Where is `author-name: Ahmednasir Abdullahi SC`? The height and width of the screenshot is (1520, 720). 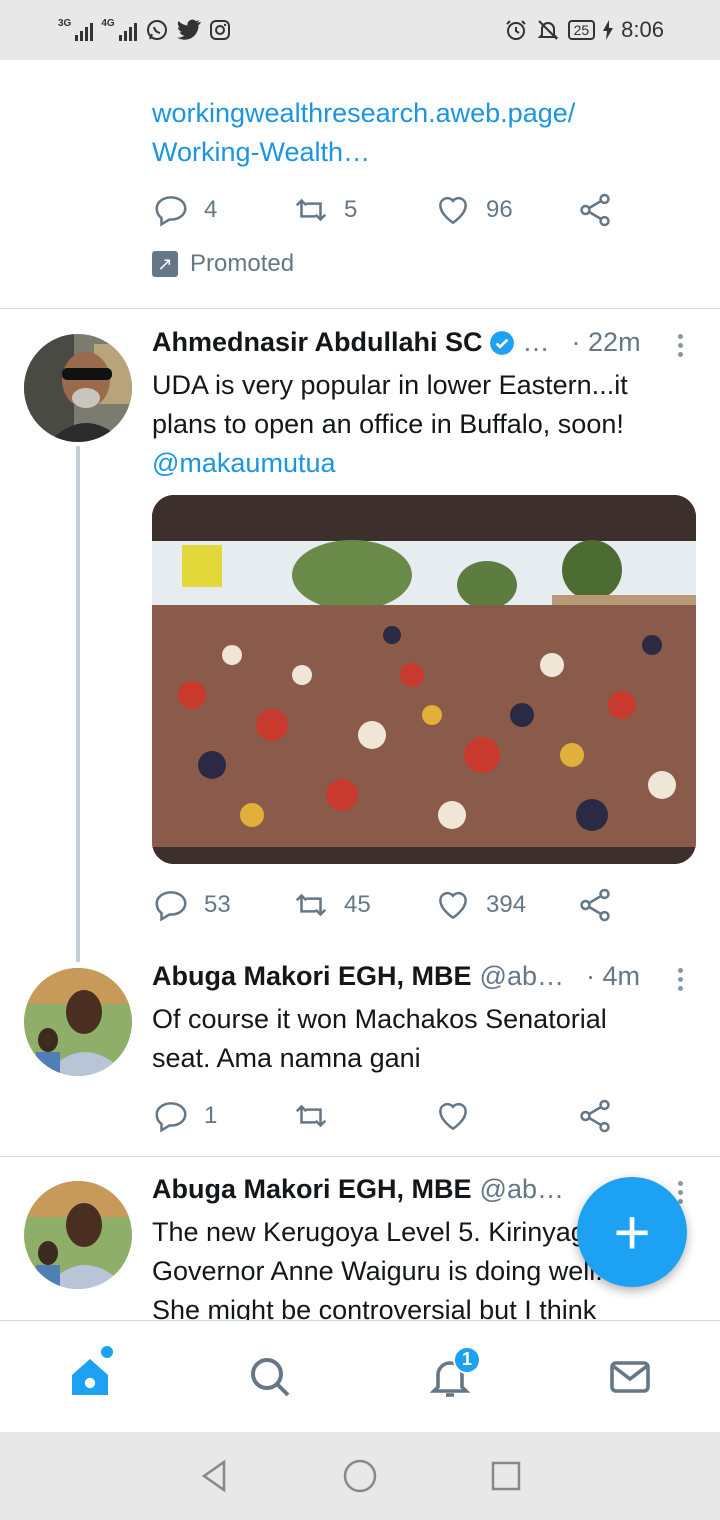
author-name: Ahmednasir Abdullahi SC is located at coordinates (317, 342).